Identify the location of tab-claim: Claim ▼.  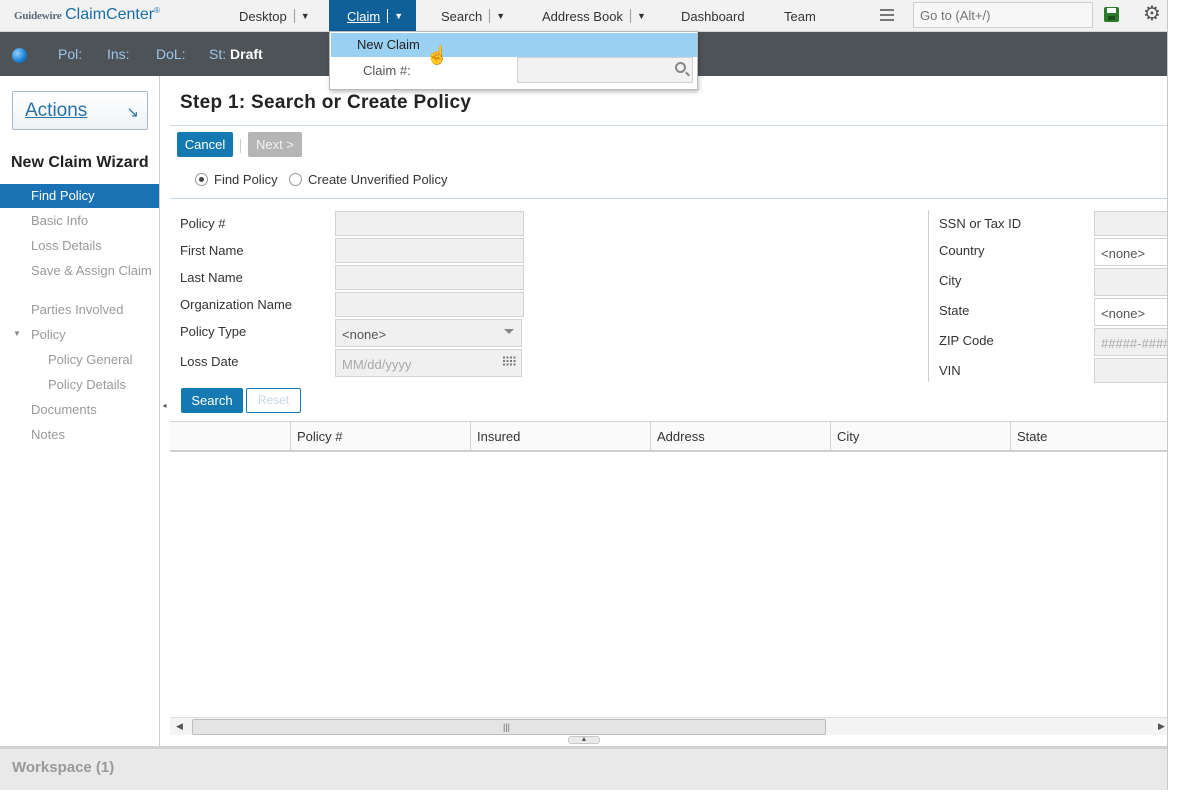
(372, 16).